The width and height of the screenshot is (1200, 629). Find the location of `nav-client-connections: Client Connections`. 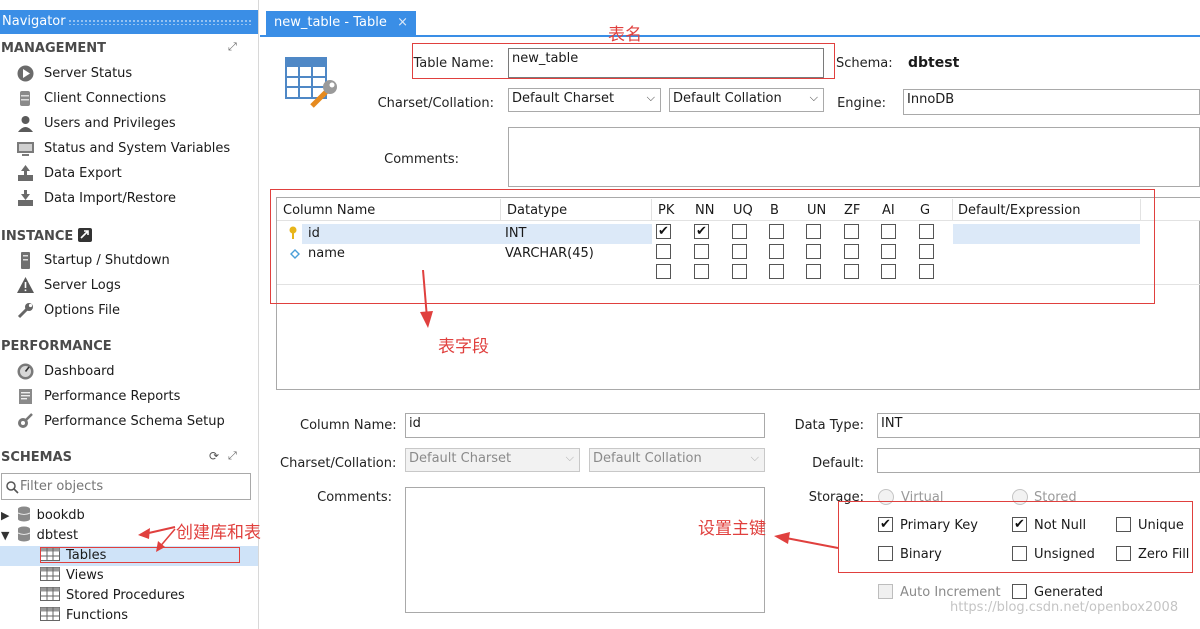

nav-client-connections: Client Connections is located at coordinates (91, 99).